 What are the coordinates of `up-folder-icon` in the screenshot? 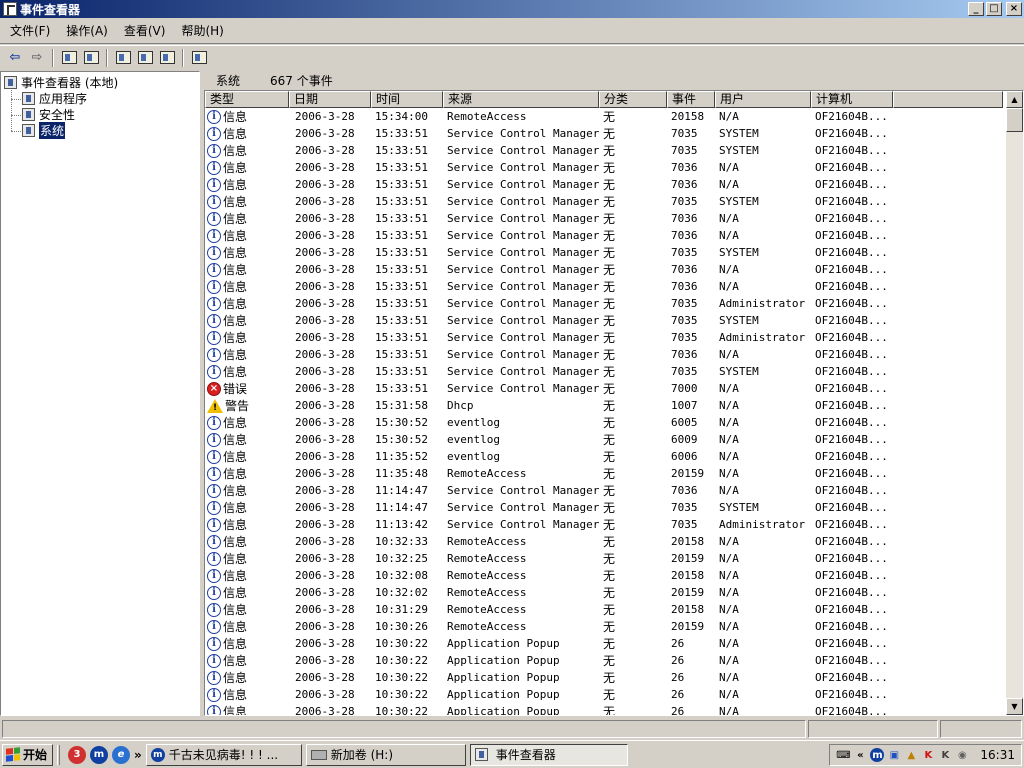 It's located at (69, 58).